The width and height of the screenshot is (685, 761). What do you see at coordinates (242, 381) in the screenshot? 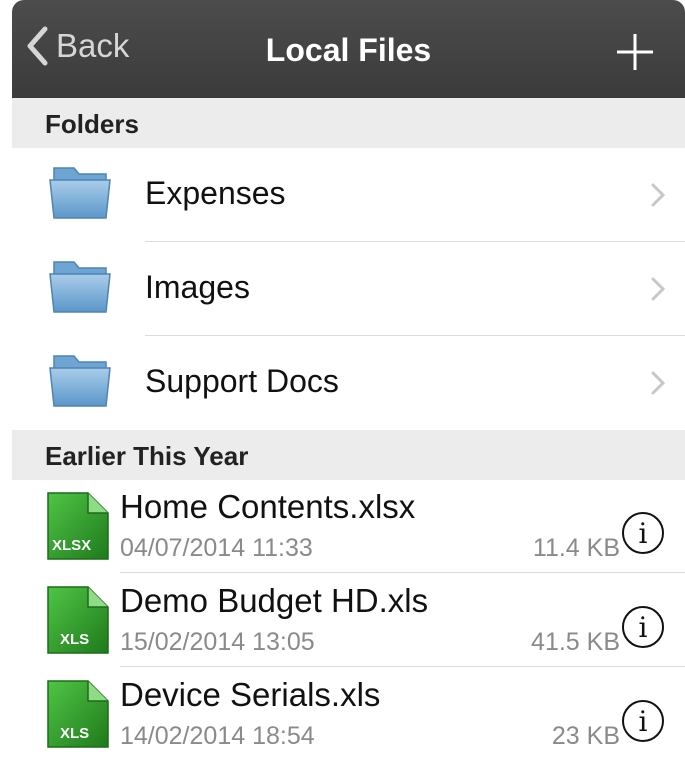
I see `folder-name: Support Docs` at bounding box center [242, 381].